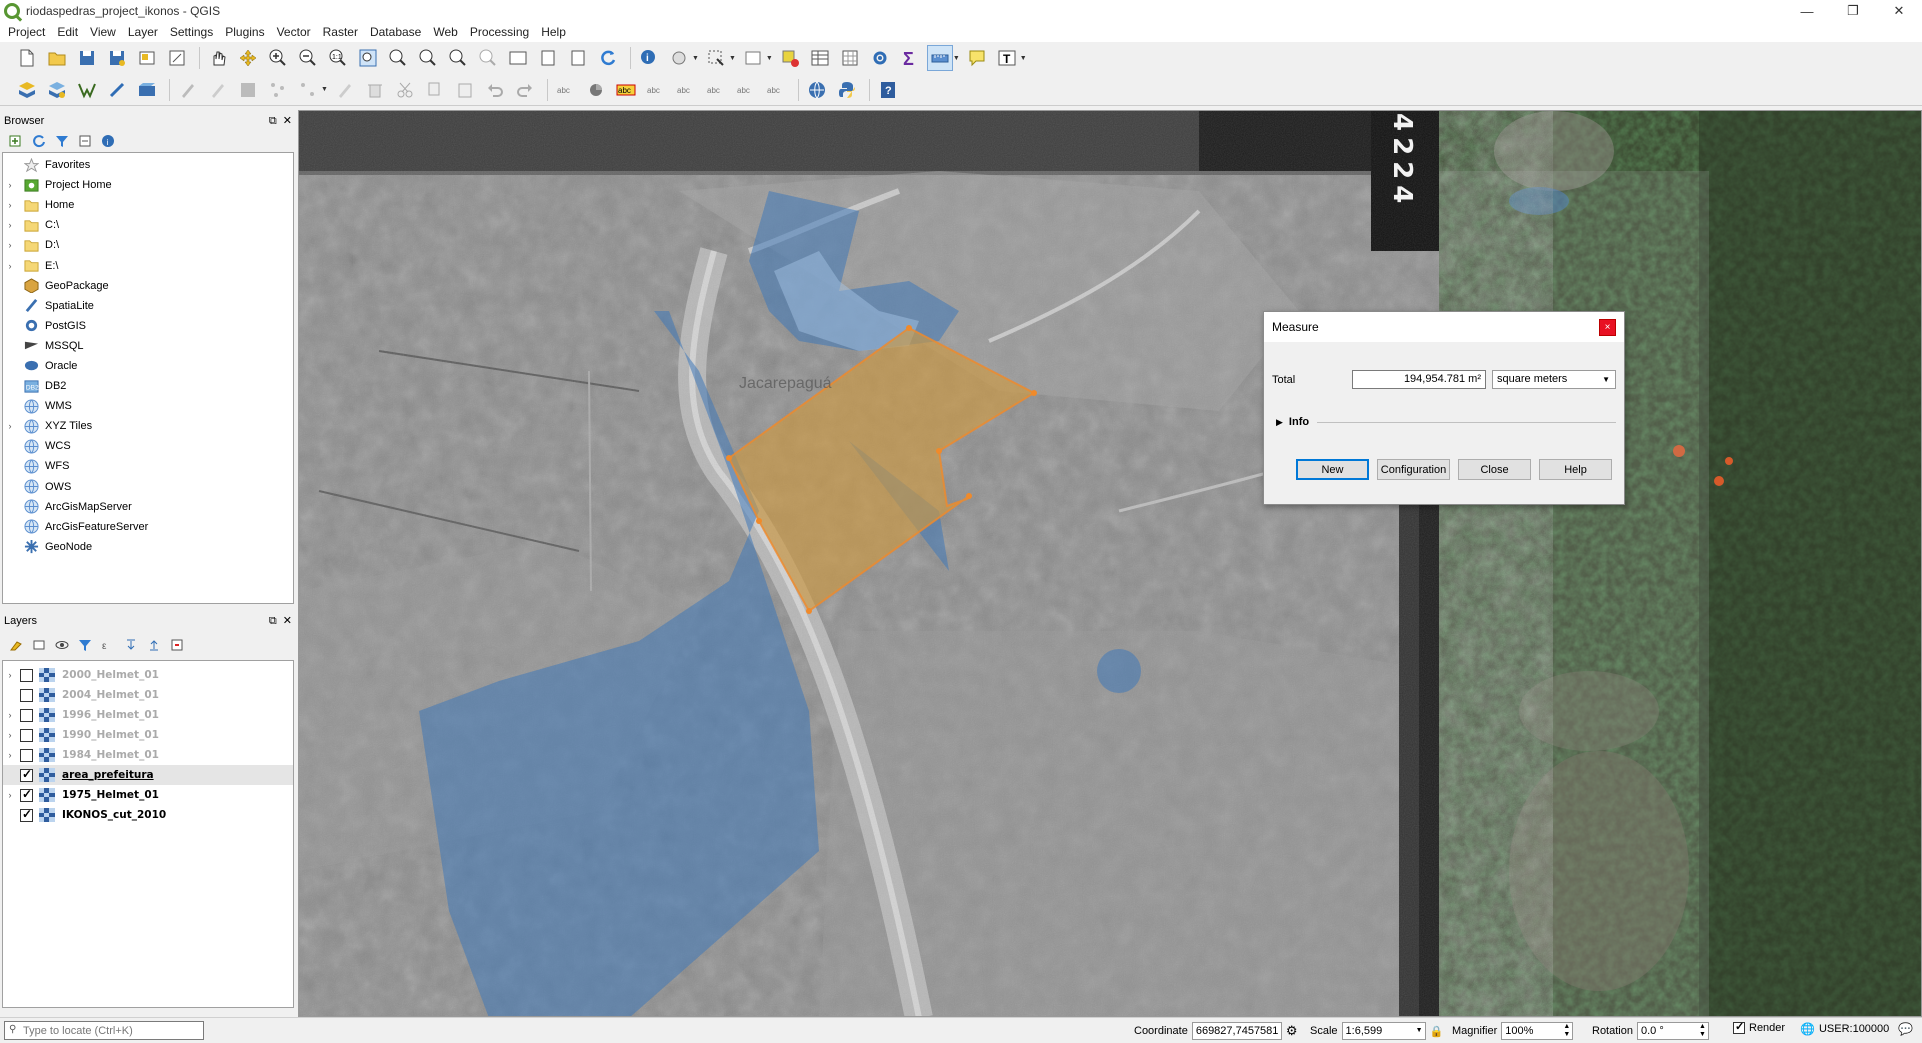 The image size is (1922, 1043). Describe the element at coordinates (177, 58) in the screenshot. I see `layout-manager-icon` at that location.